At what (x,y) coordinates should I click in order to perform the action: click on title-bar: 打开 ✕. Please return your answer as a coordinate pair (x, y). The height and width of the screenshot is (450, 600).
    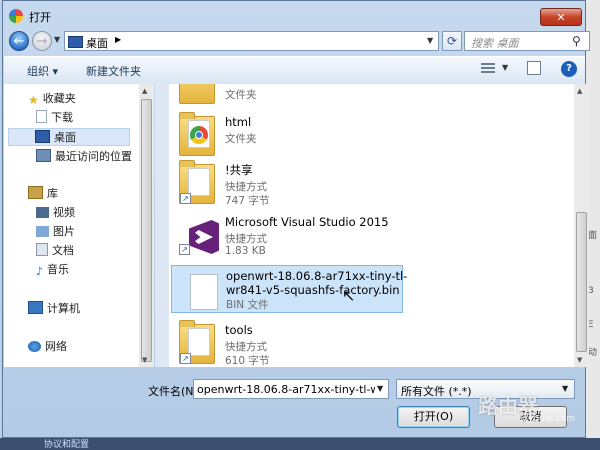
    Looking at the image, I should click on (294, 16).